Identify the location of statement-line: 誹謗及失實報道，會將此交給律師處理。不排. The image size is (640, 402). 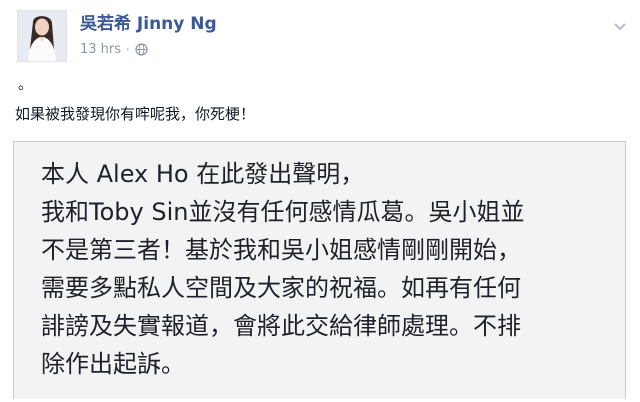
(281, 326).